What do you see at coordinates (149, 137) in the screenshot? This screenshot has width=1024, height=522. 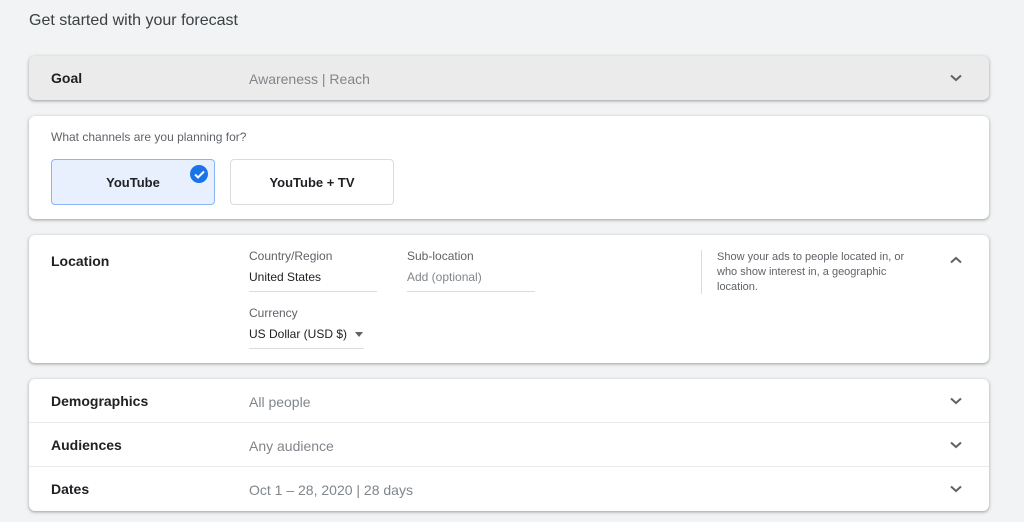 I see `channels-question: What channels are you planning for?` at bounding box center [149, 137].